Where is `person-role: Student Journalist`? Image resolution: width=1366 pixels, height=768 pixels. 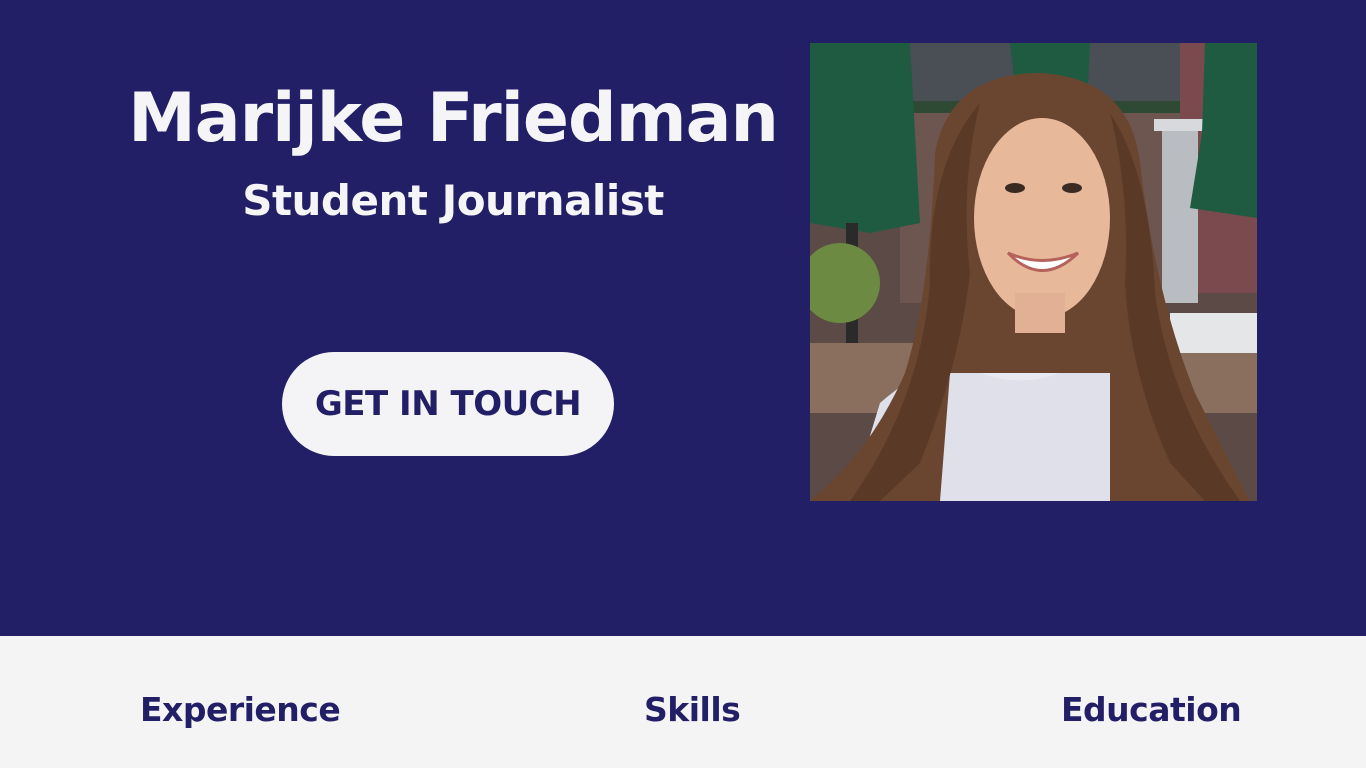 person-role: Student Journalist is located at coordinates (453, 200).